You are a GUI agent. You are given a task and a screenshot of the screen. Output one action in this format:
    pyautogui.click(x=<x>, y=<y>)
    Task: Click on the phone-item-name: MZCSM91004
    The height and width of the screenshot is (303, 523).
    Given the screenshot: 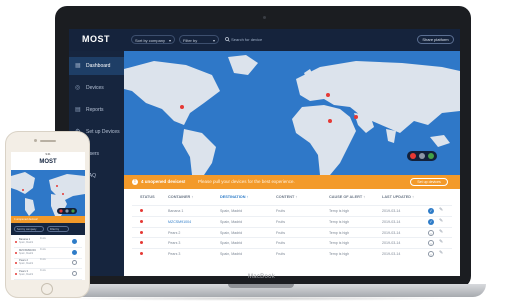 What is the action you would take?
    pyautogui.click(x=27, y=250)
    